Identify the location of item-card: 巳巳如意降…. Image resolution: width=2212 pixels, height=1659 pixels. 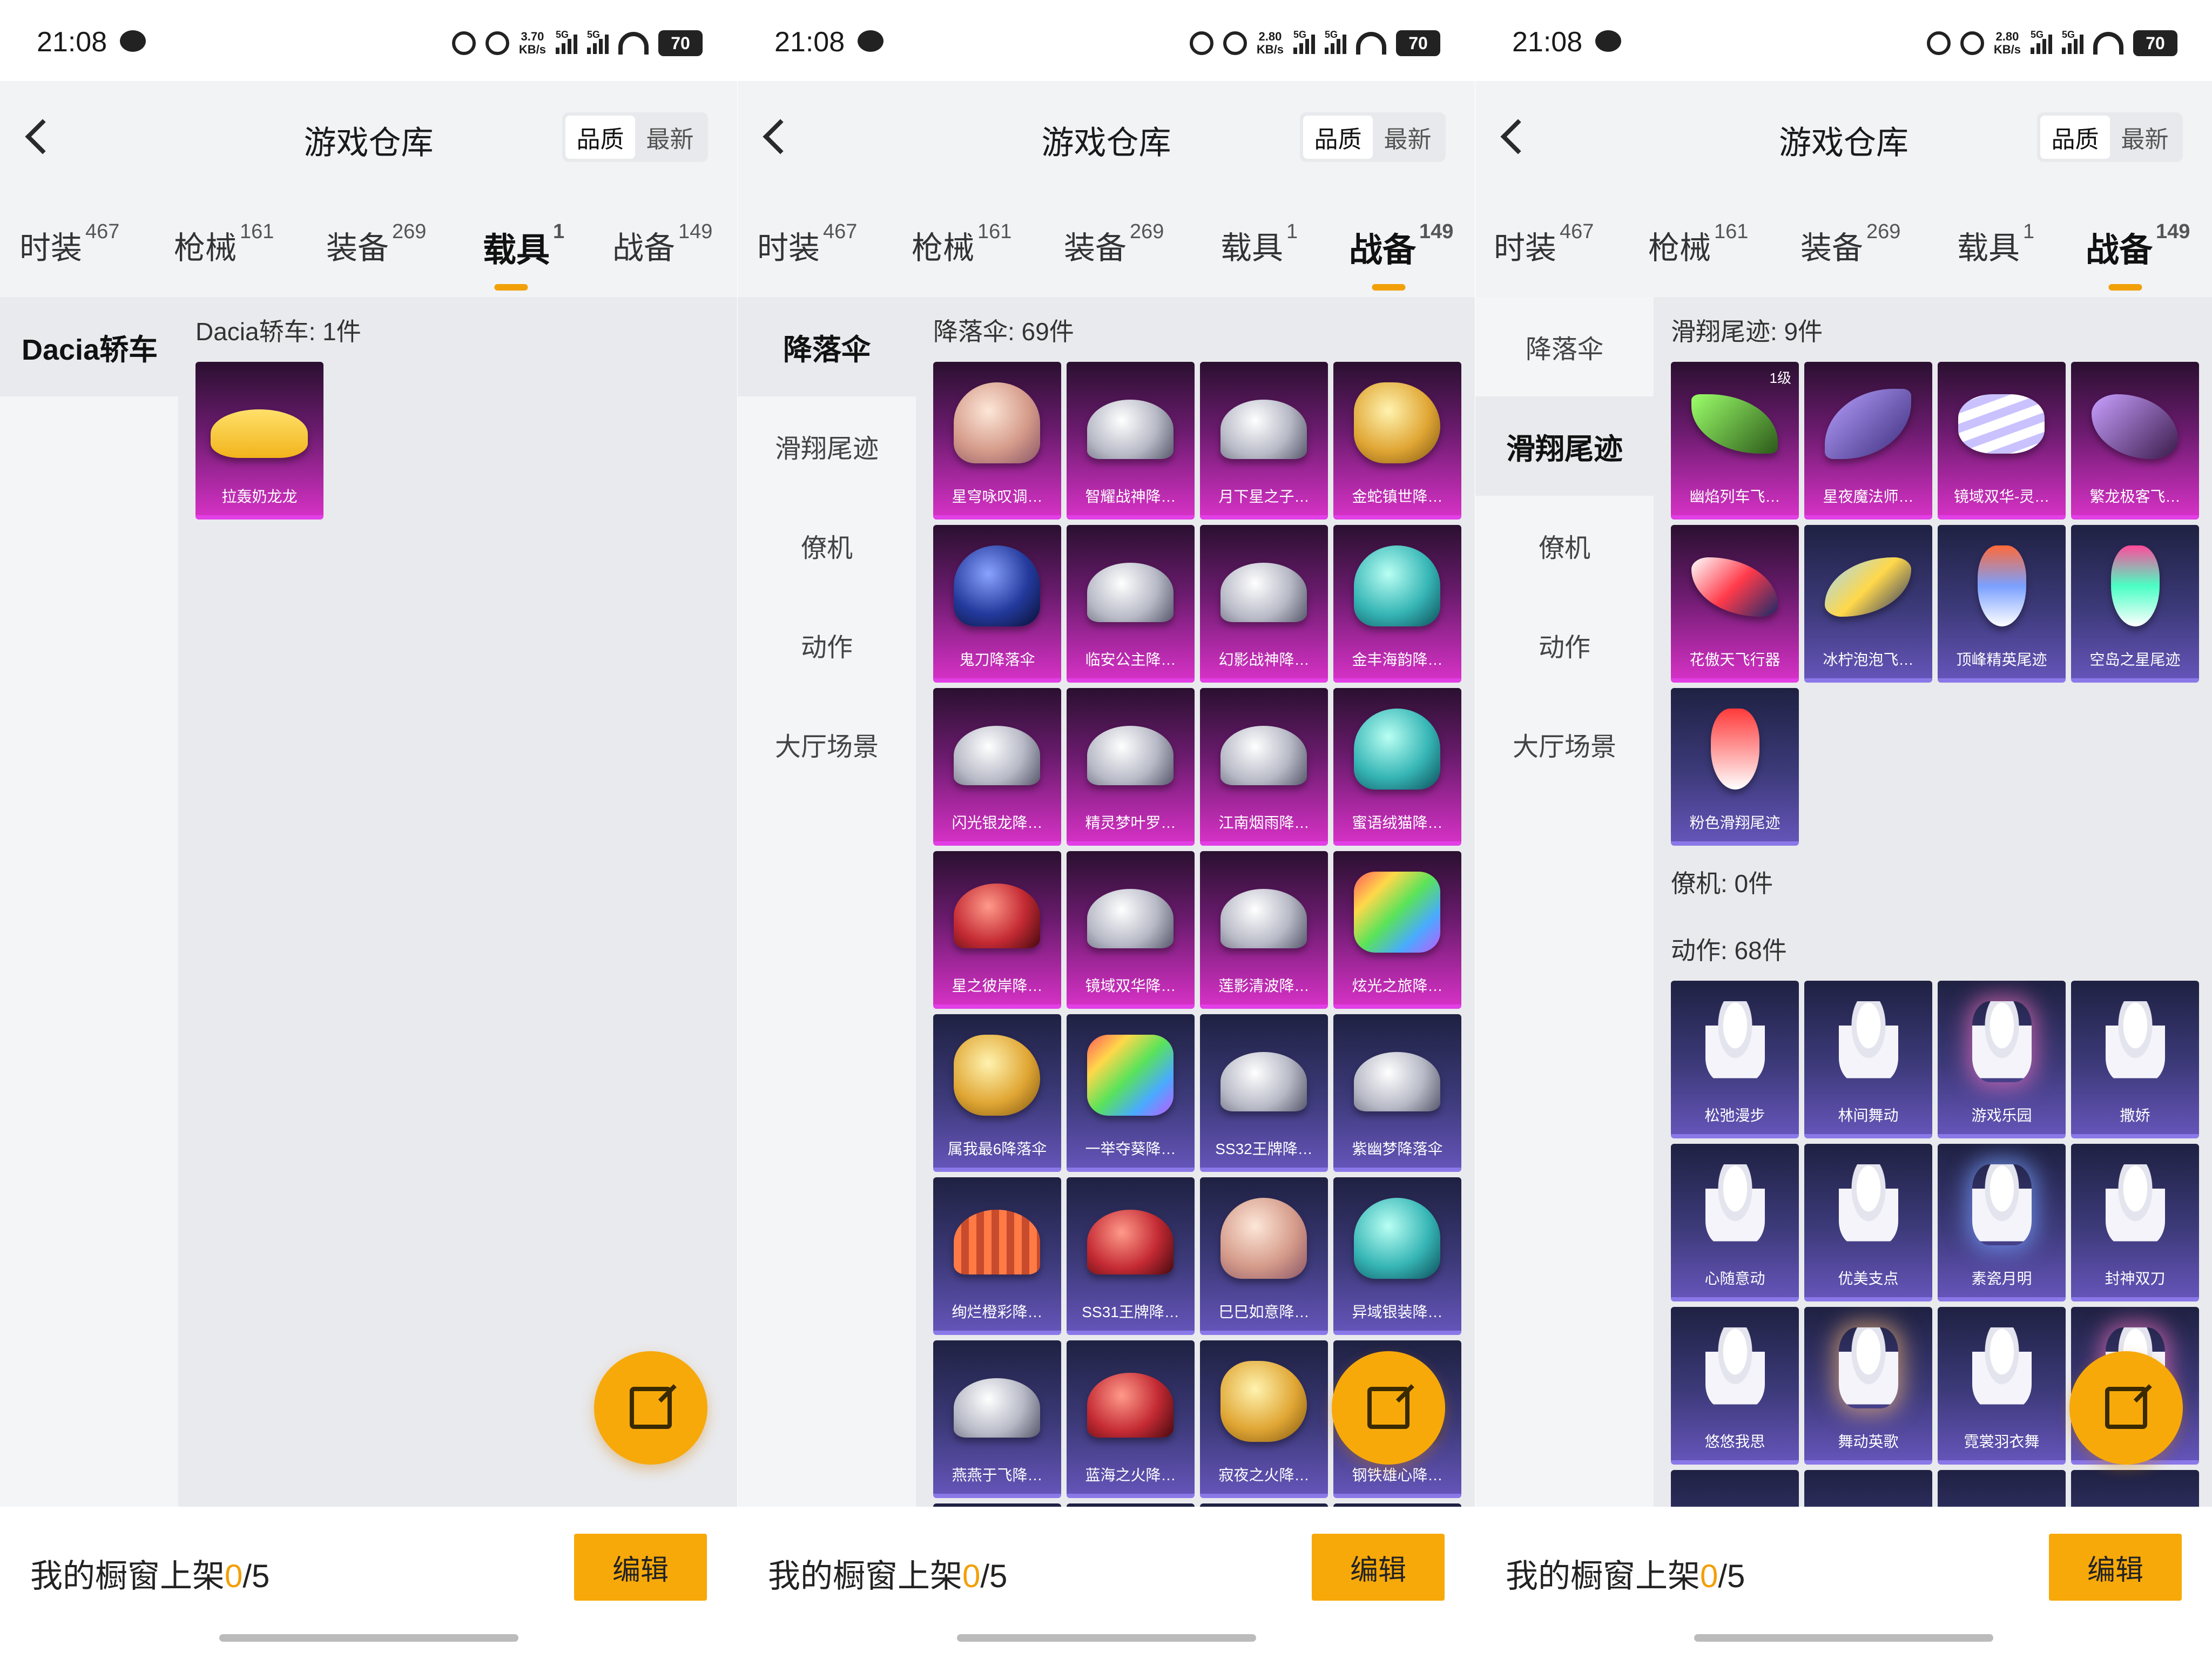
(1264, 1256).